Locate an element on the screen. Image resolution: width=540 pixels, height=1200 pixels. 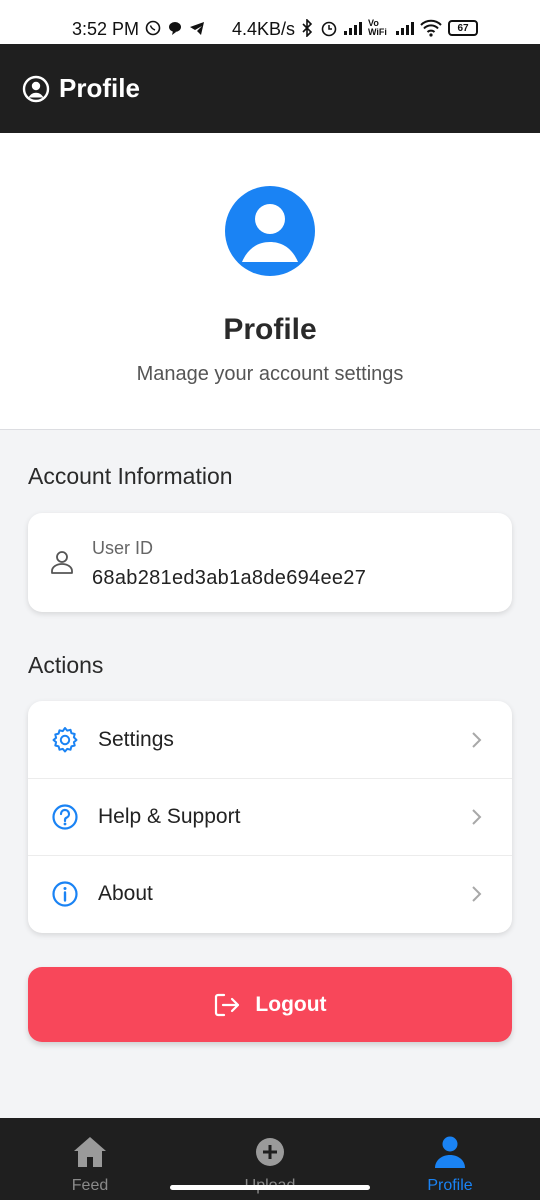
logout-button: Logout is located at coordinates (270, 1004).